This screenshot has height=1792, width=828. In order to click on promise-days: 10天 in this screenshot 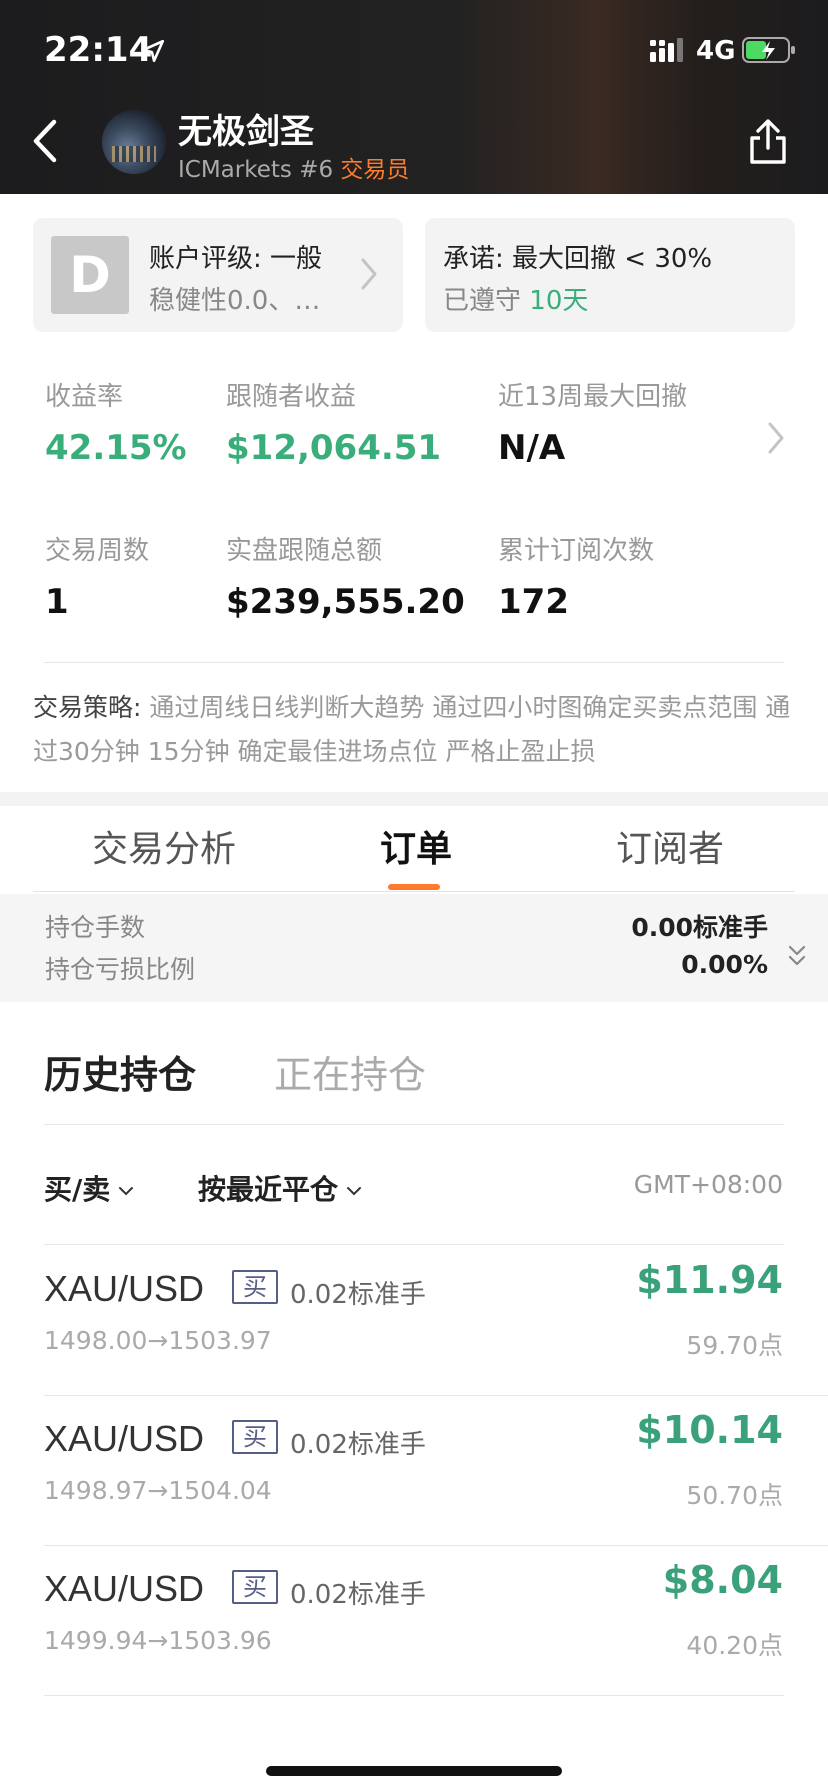, I will do `click(559, 301)`.